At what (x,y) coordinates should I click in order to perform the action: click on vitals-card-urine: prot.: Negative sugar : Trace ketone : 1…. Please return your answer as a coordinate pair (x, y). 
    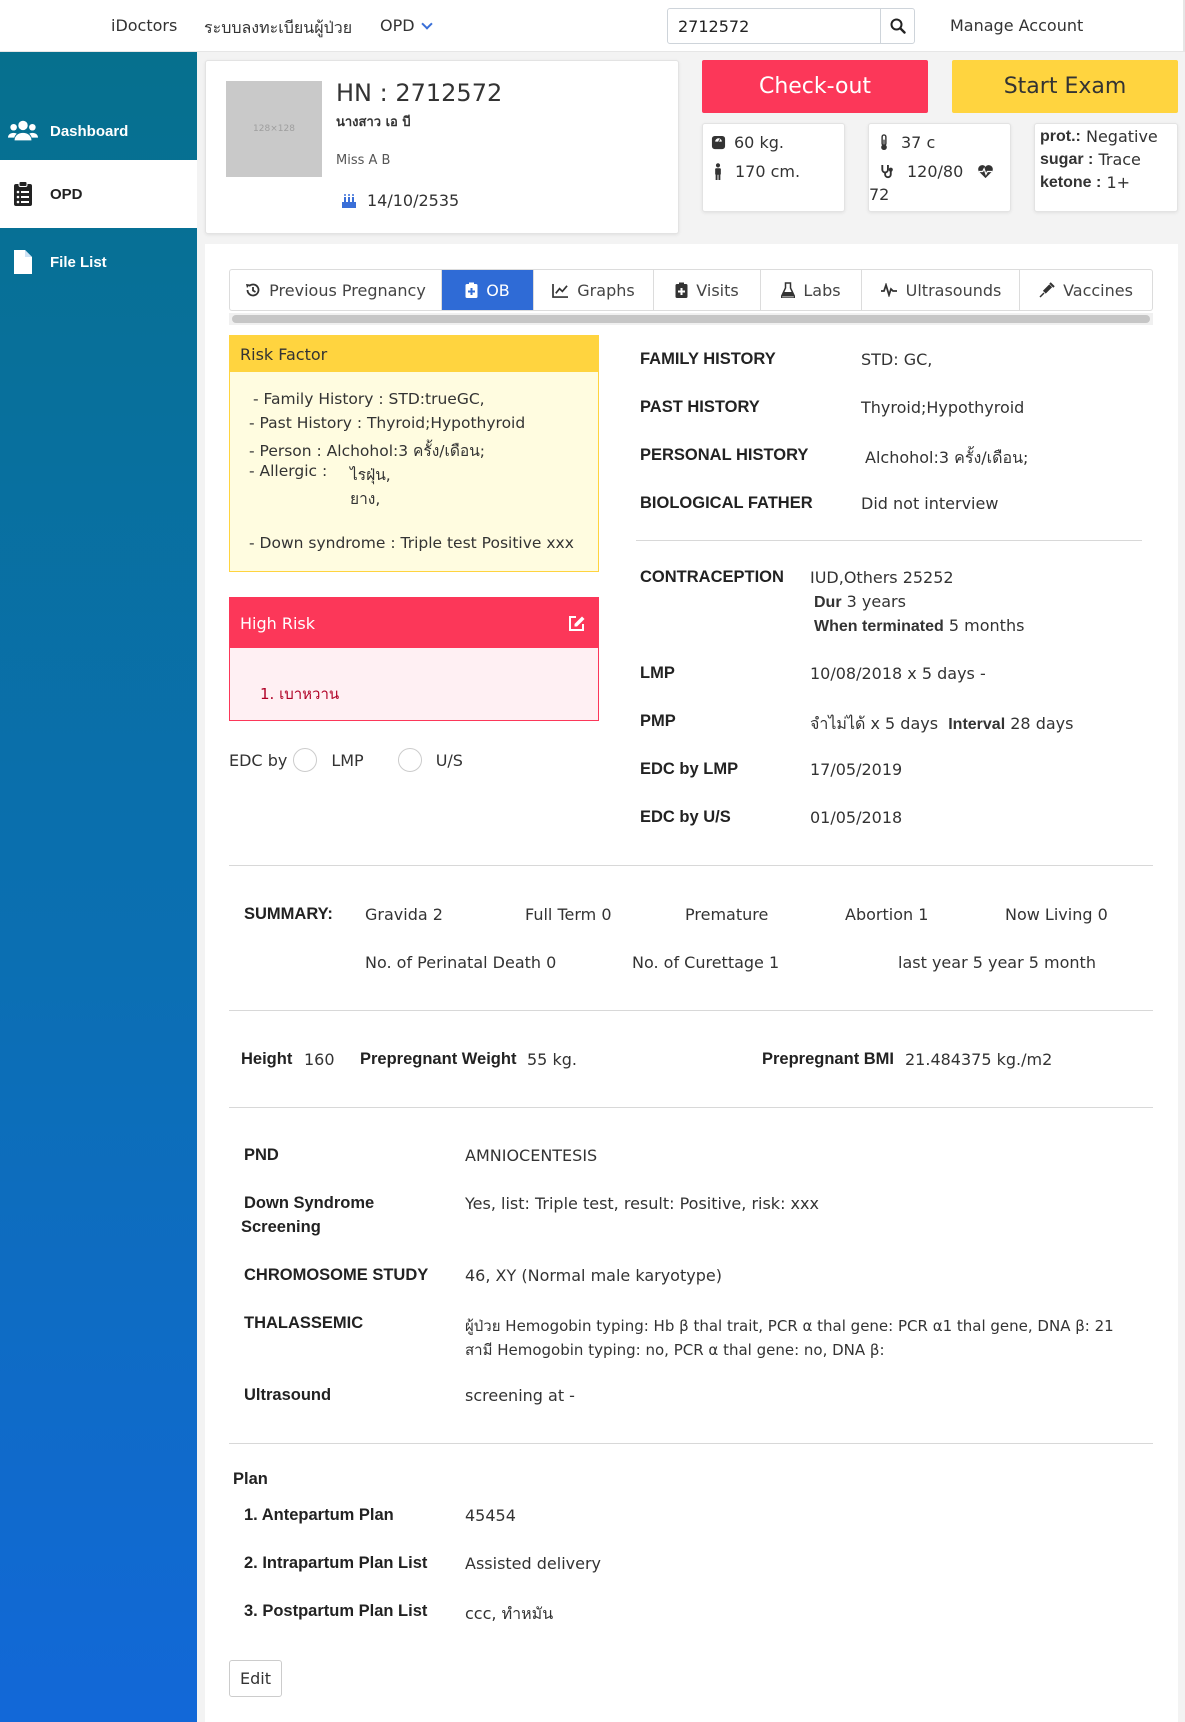
    Looking at the image, I should click on (1106, 167).